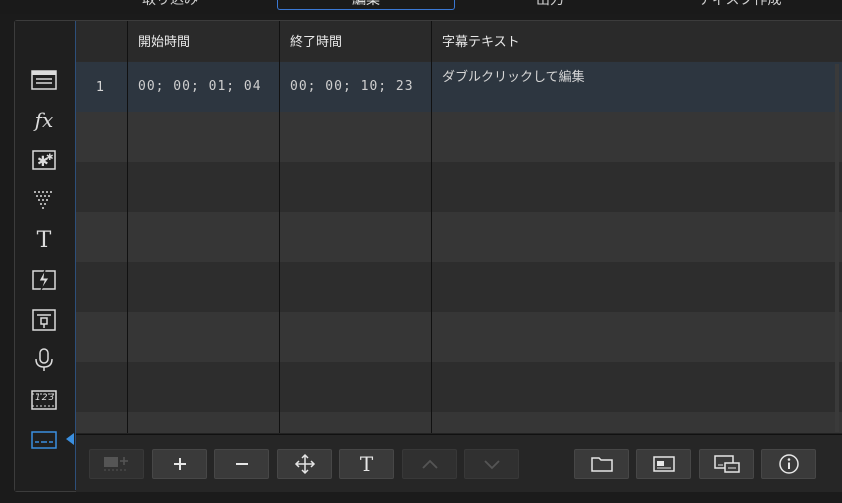 The width and height of the screenshot is (842, 503). I want to click on audio-mixing-icon, so click(44, 320).